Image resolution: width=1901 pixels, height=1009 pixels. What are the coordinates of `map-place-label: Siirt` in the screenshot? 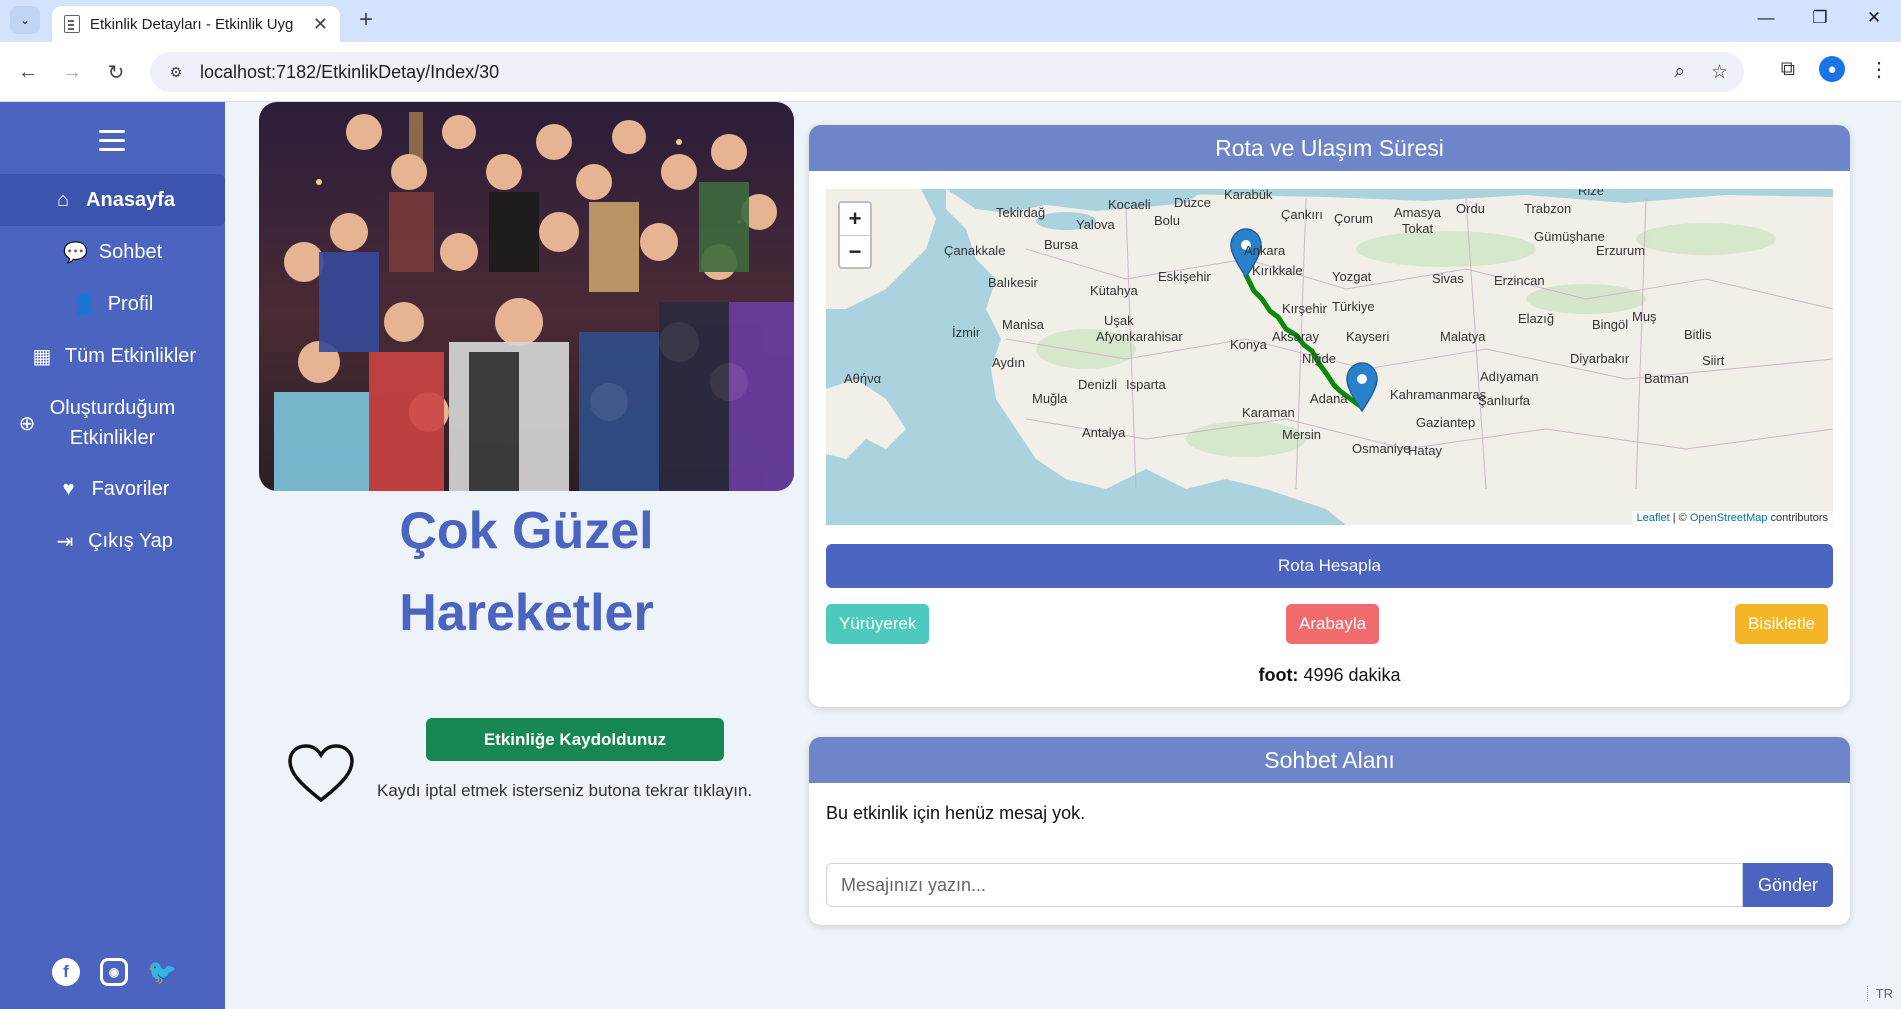 It's located at (1713, 360).